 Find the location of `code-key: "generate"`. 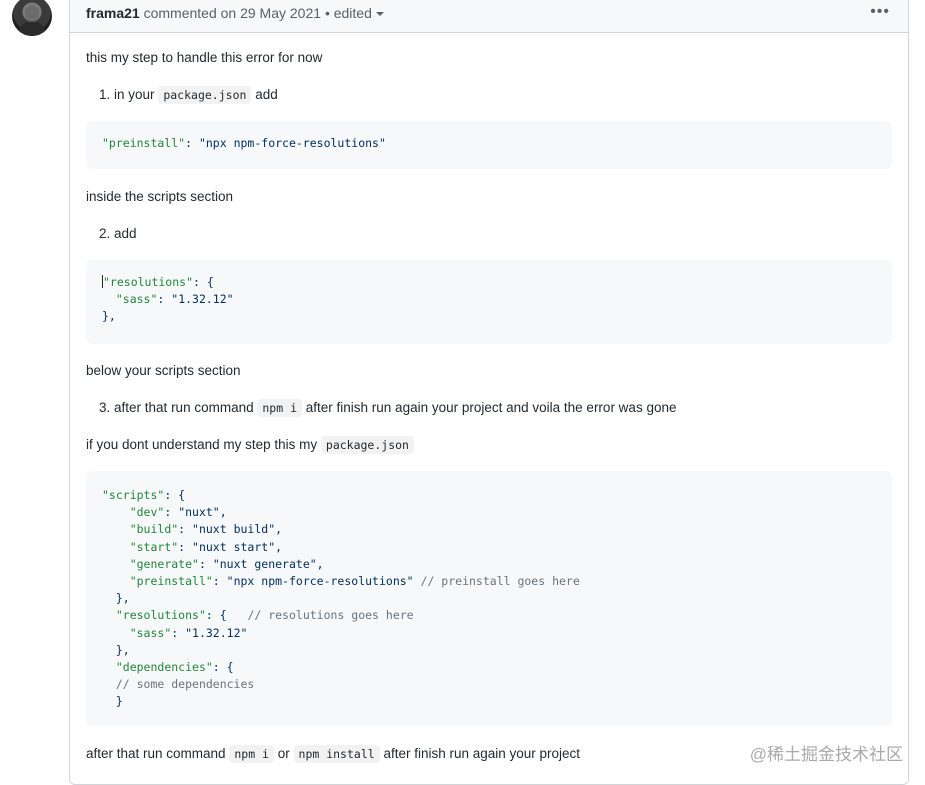

code-key: "generate" is located at coordinates (164, 563).